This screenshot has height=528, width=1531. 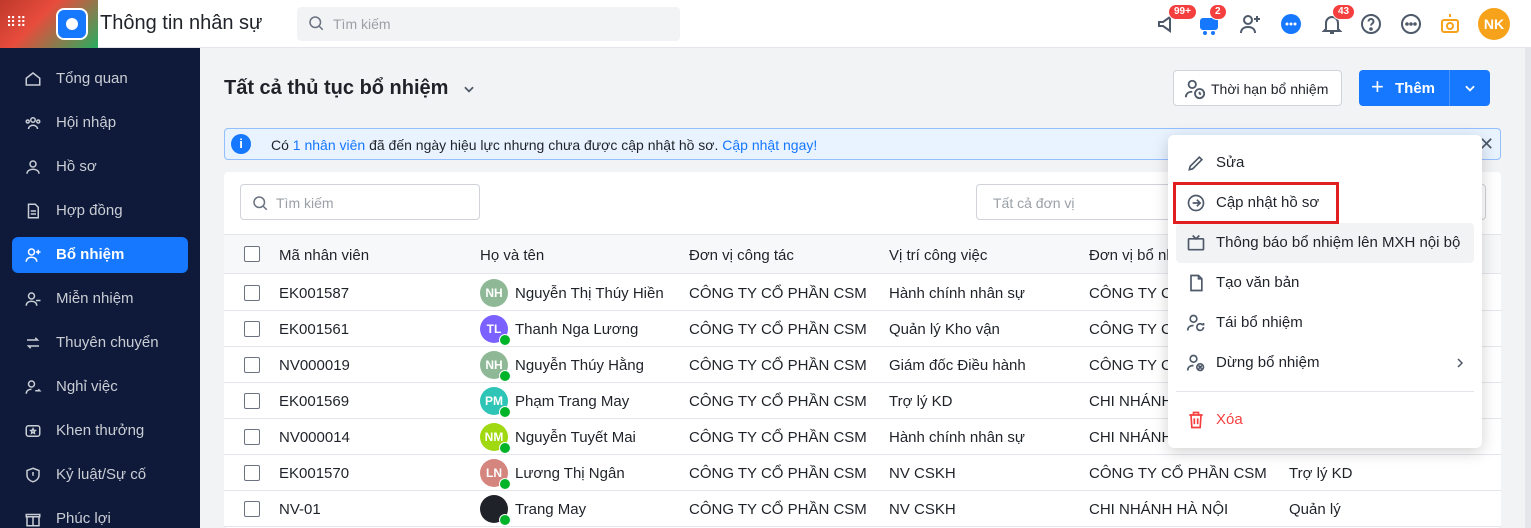 I want to click on alert-prefix: Có, so click(x=282, y=145).